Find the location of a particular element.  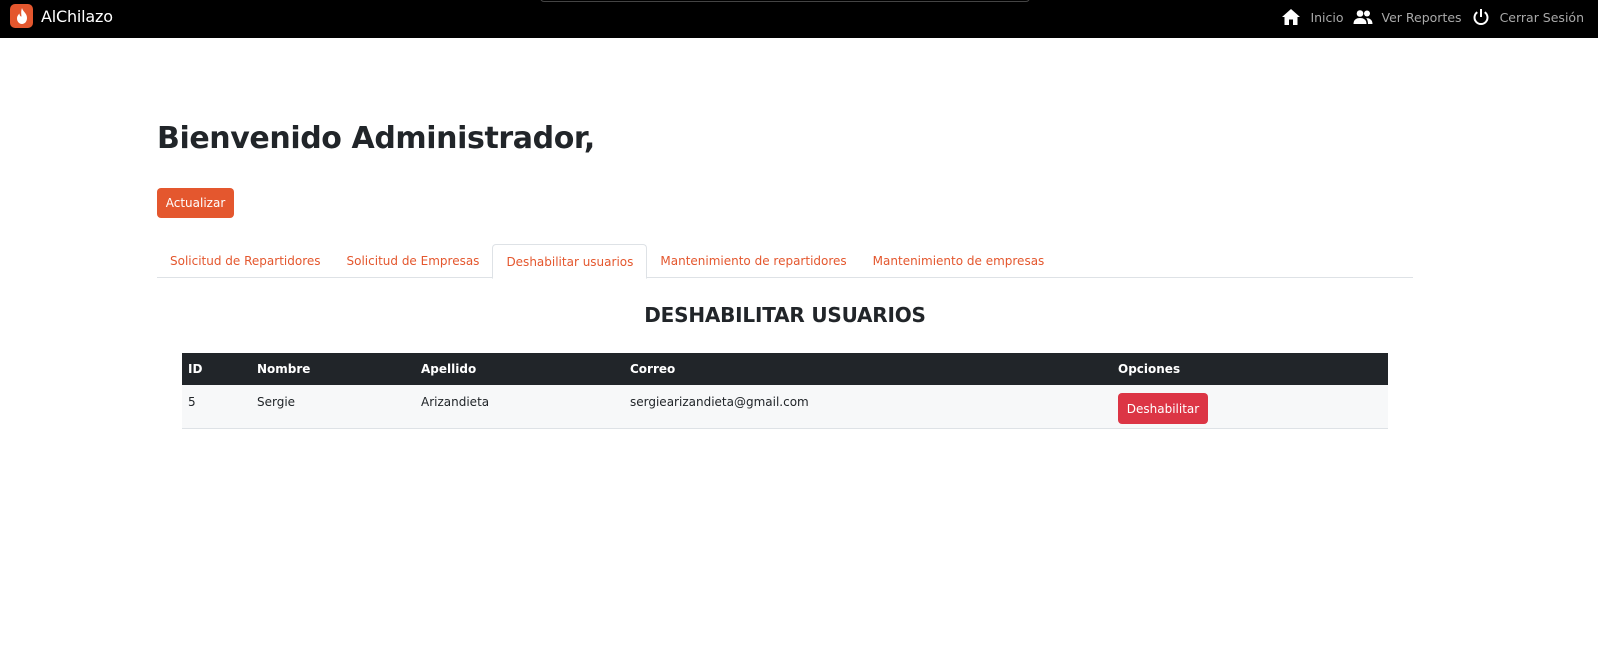

table-header-row: ID Nombre Apellido Correo Opciones is located at coordinates (785, 369).